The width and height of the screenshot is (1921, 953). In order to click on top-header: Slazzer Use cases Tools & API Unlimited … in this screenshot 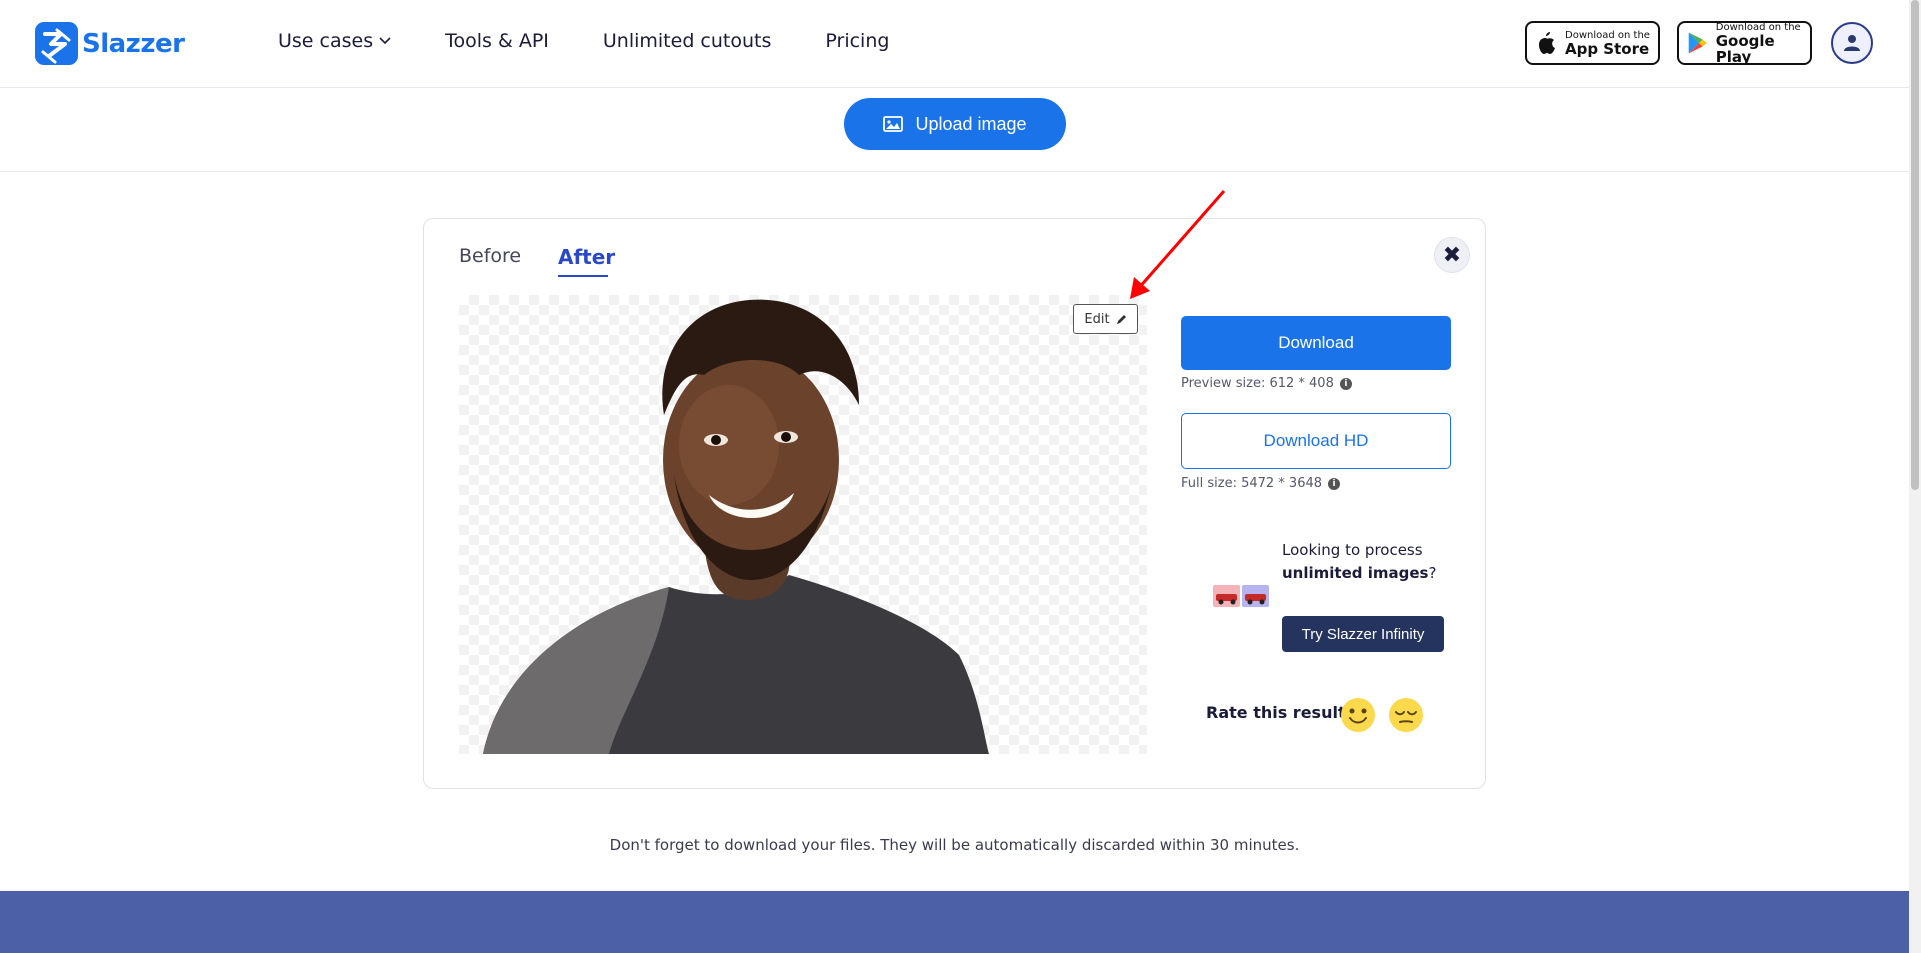, I will do `click(954, 44)`.